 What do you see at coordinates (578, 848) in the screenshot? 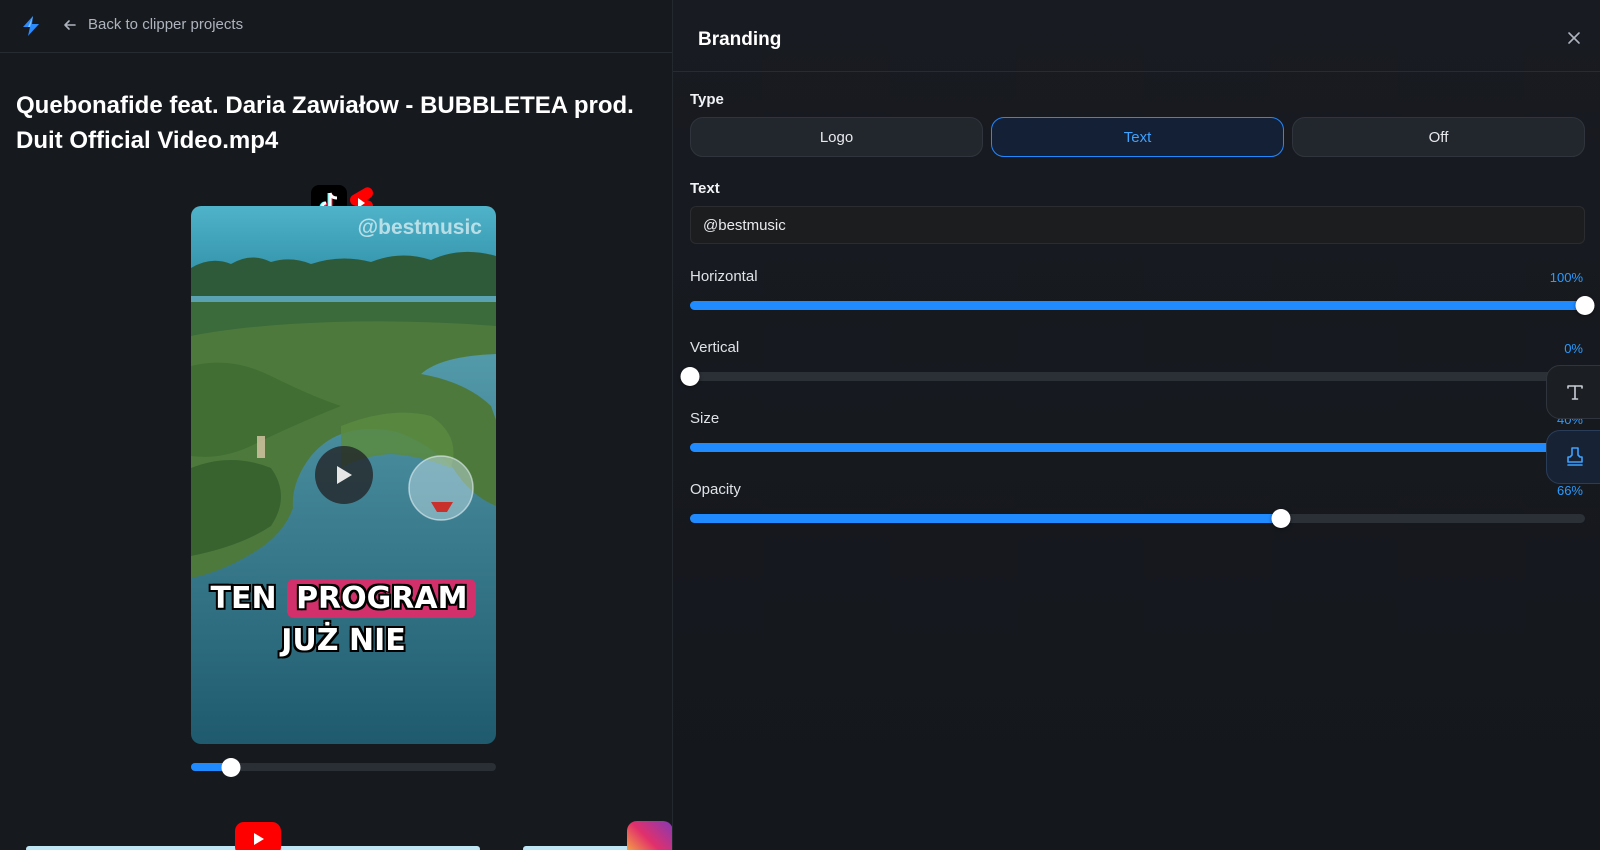
I see `thumbnail-strip` at bounding box center [578, 848].